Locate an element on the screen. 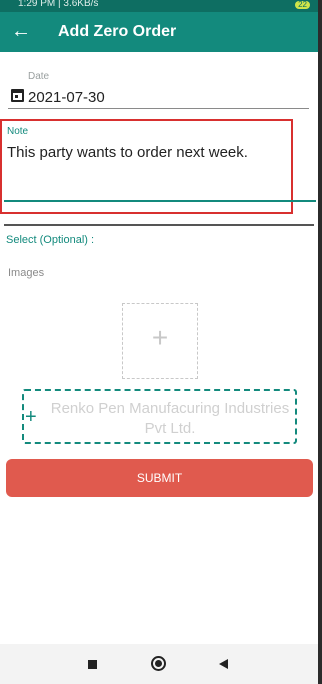  select-divider is located at coordinates (159, 225).